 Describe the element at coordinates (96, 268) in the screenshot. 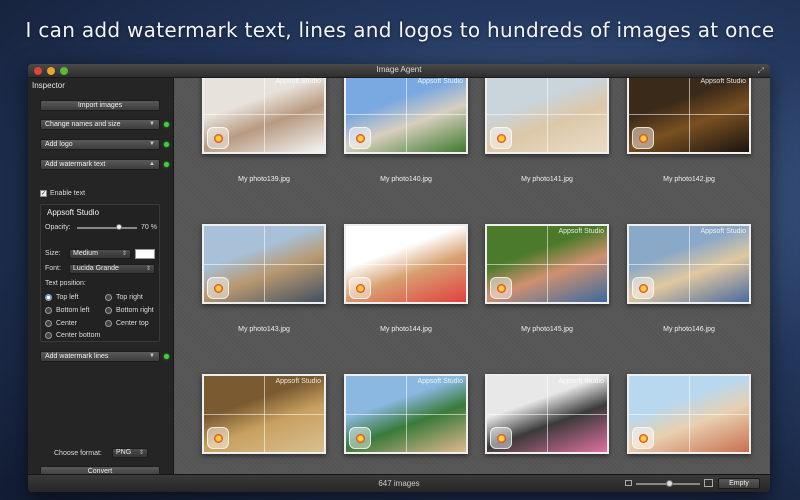

I see `font-select-value: Lucida Grande` at that location.